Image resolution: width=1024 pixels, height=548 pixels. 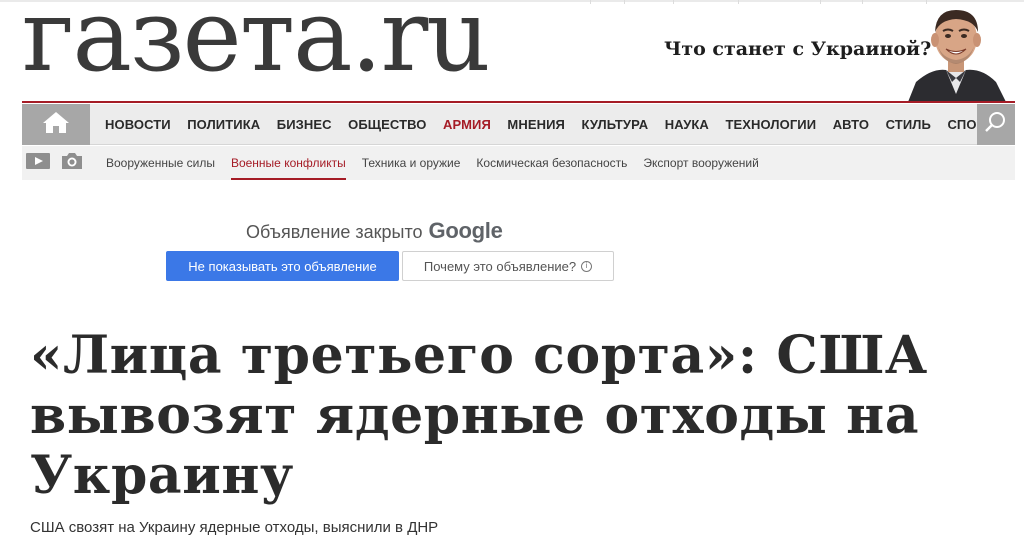 What do you see at coordinates (587, 266) in the screenshot?
I see `info-icon: i` at bounding box center [587, 266].